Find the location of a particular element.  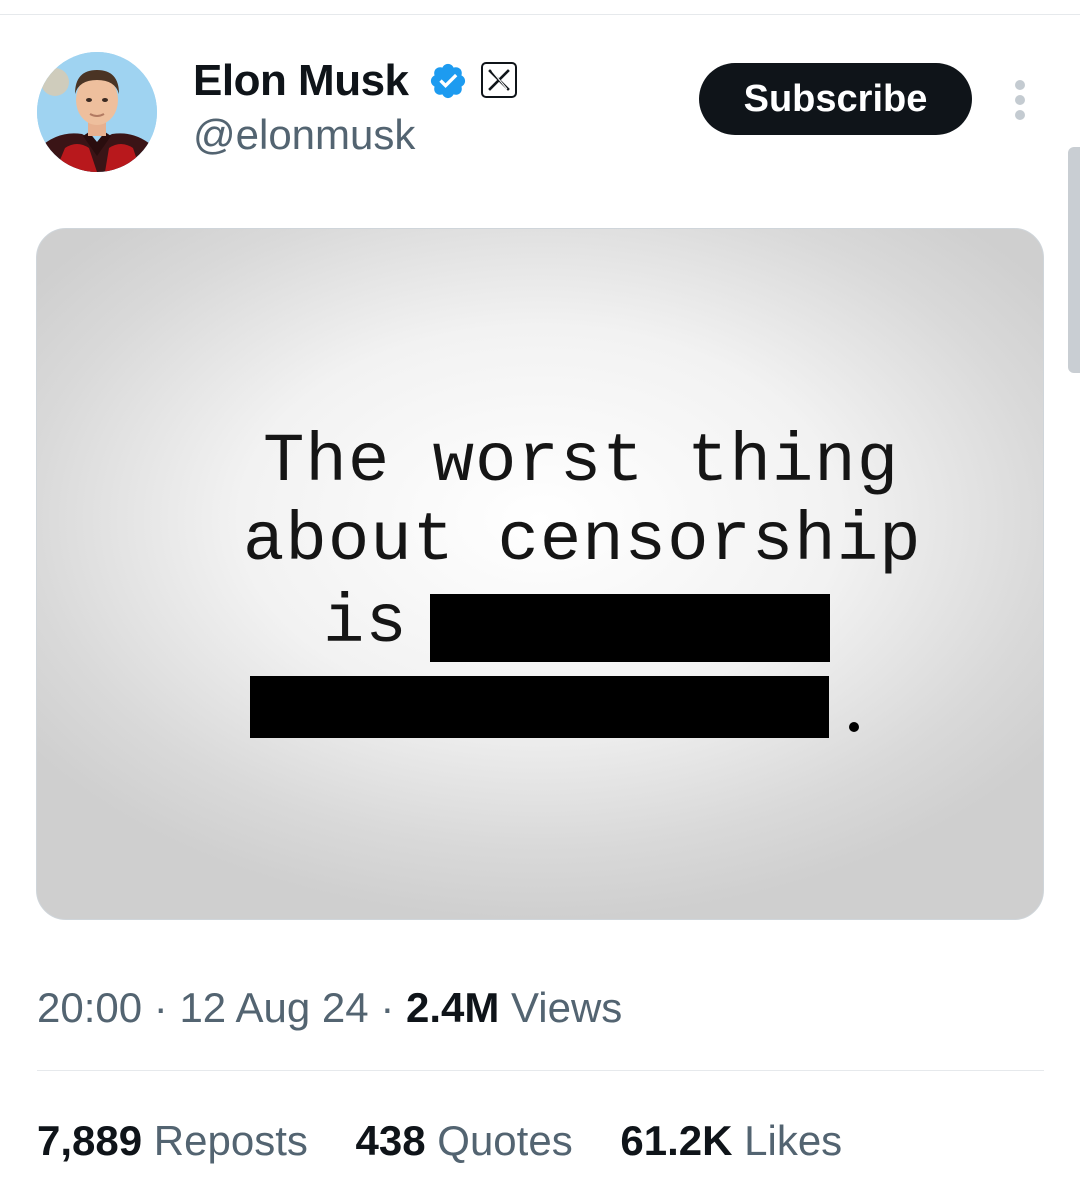

tweet-meta: 20:00 · 12 Aug 24 · 2.4M Views is located at coordinates (329, 1008).